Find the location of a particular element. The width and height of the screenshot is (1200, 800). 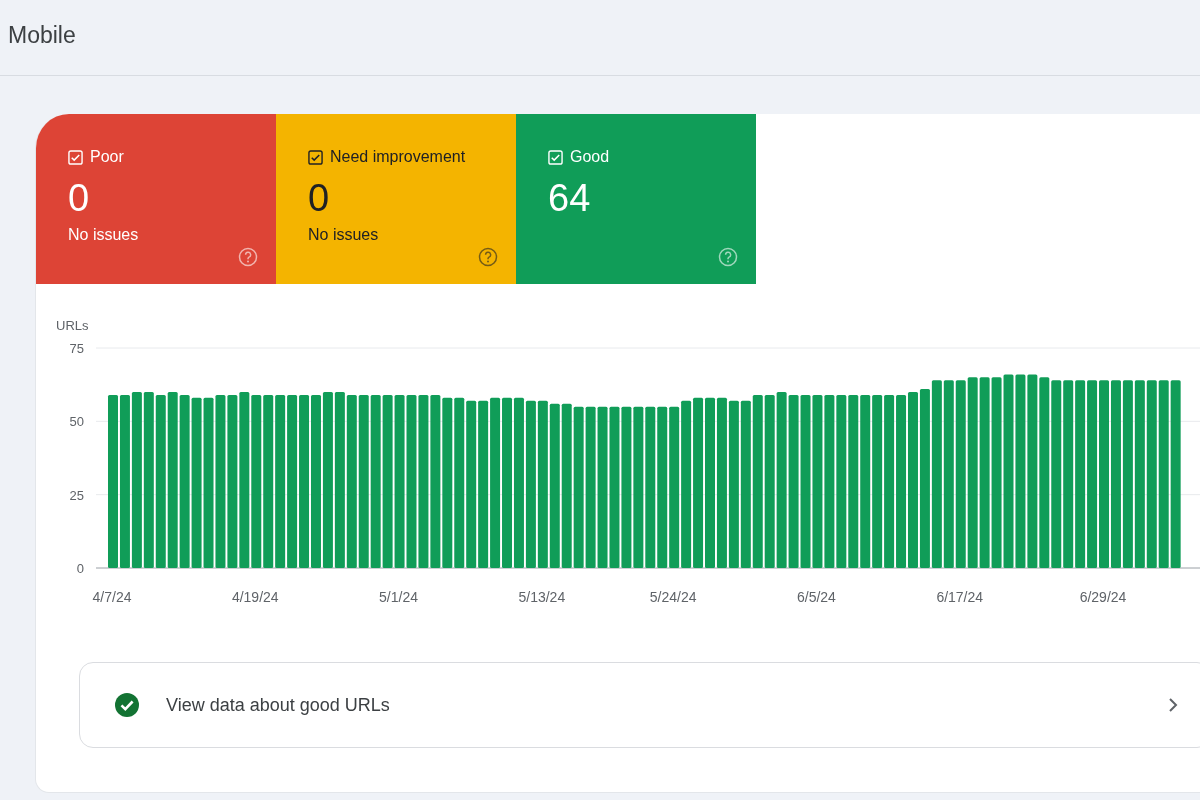

tile-count: 64 is located at coordinates (569, 198).